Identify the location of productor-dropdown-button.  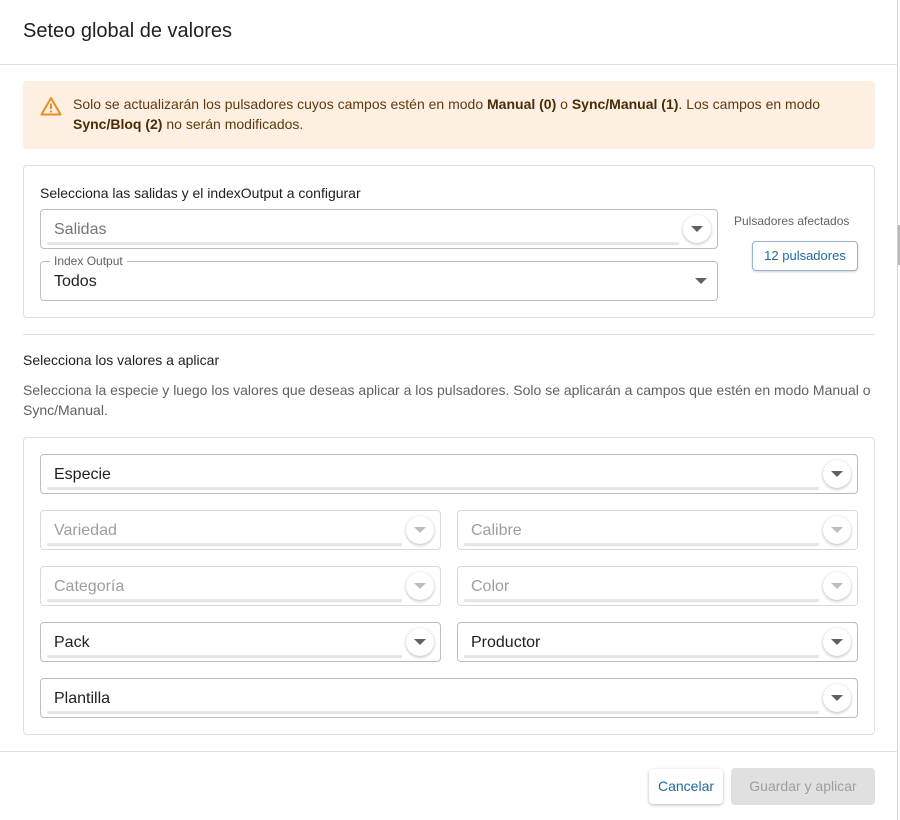
(837, 642).